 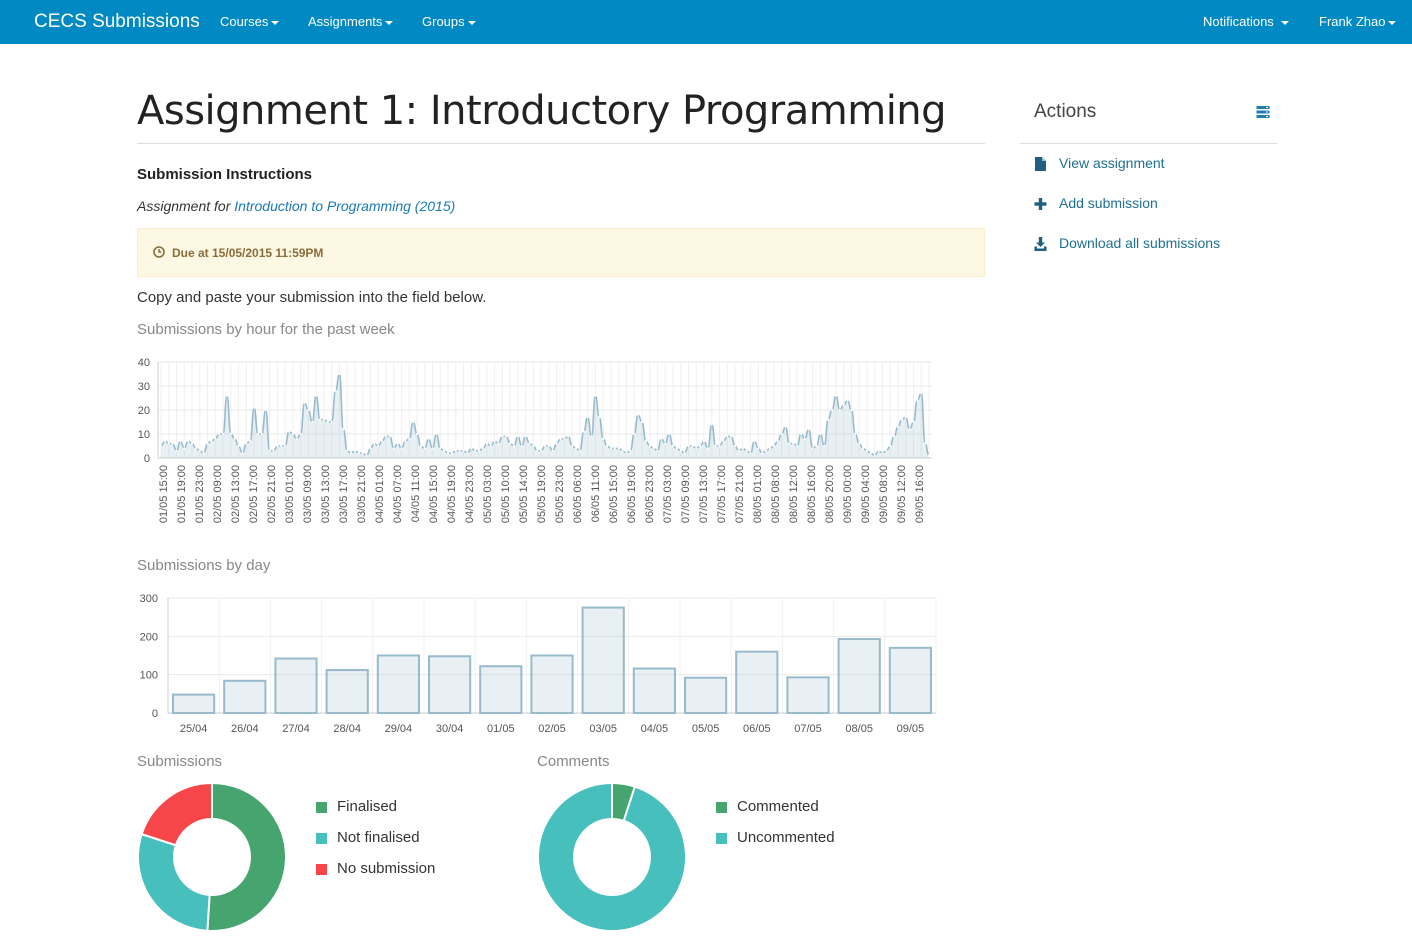 What do you see at coordinates (194, 729) in the screenshot?
I see `x-tick-label: 25/04` at bounding box center [194, 729].